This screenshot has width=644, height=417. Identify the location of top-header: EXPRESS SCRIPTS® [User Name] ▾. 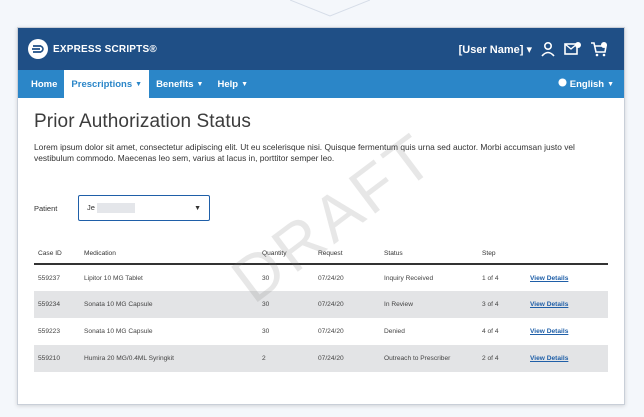
(321, 49).